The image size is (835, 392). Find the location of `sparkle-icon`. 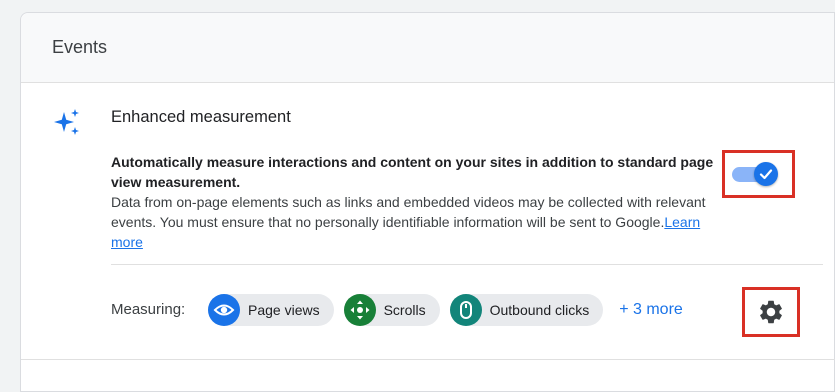

sparkle-icon is located at coordinates (66, 122).